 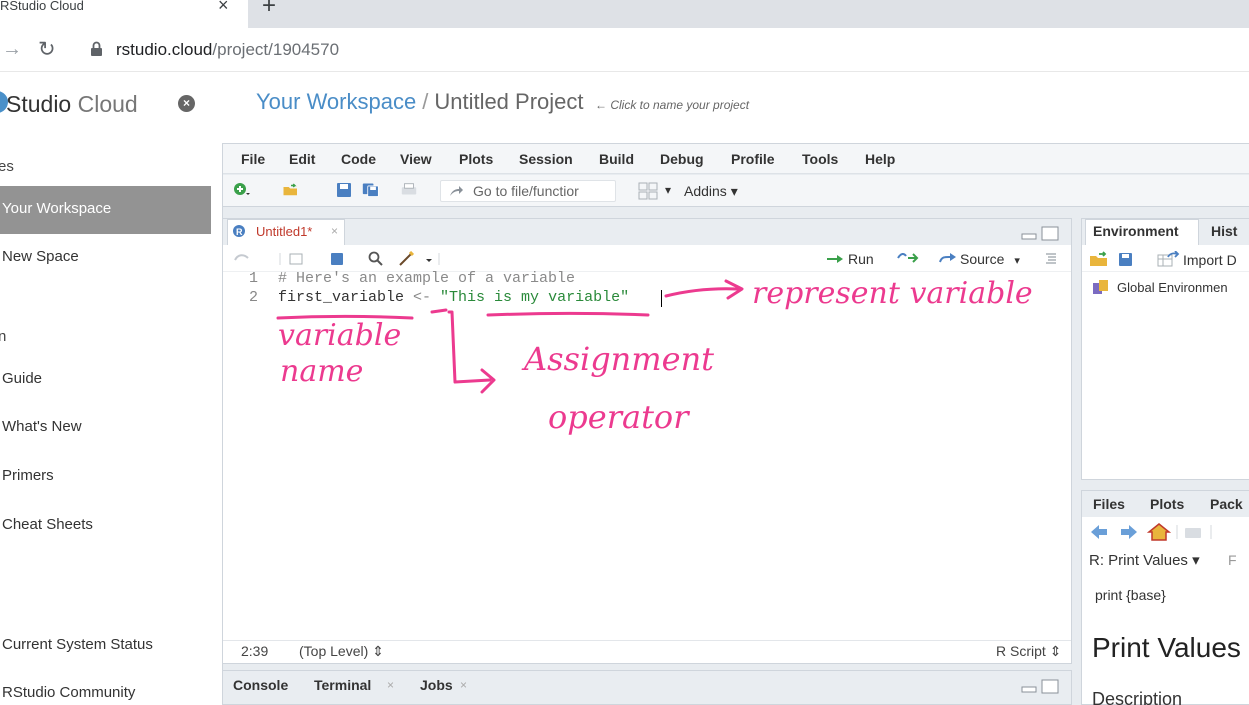 What do you see at coordinates (255, 651) in the screenshot?
I see `cursor-position: 2:39` at bounding box center [255, 651].